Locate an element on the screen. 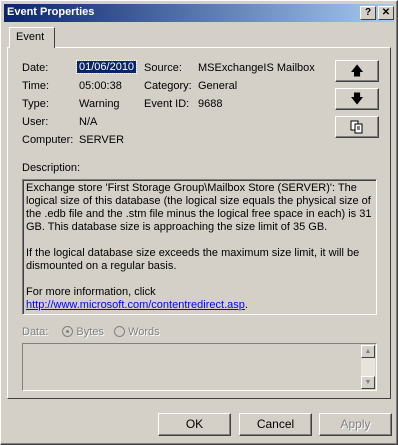 Image resolution: width=398 pixels, height=445 pixels. apply-button: Apply is located at coordinates (355, 424).